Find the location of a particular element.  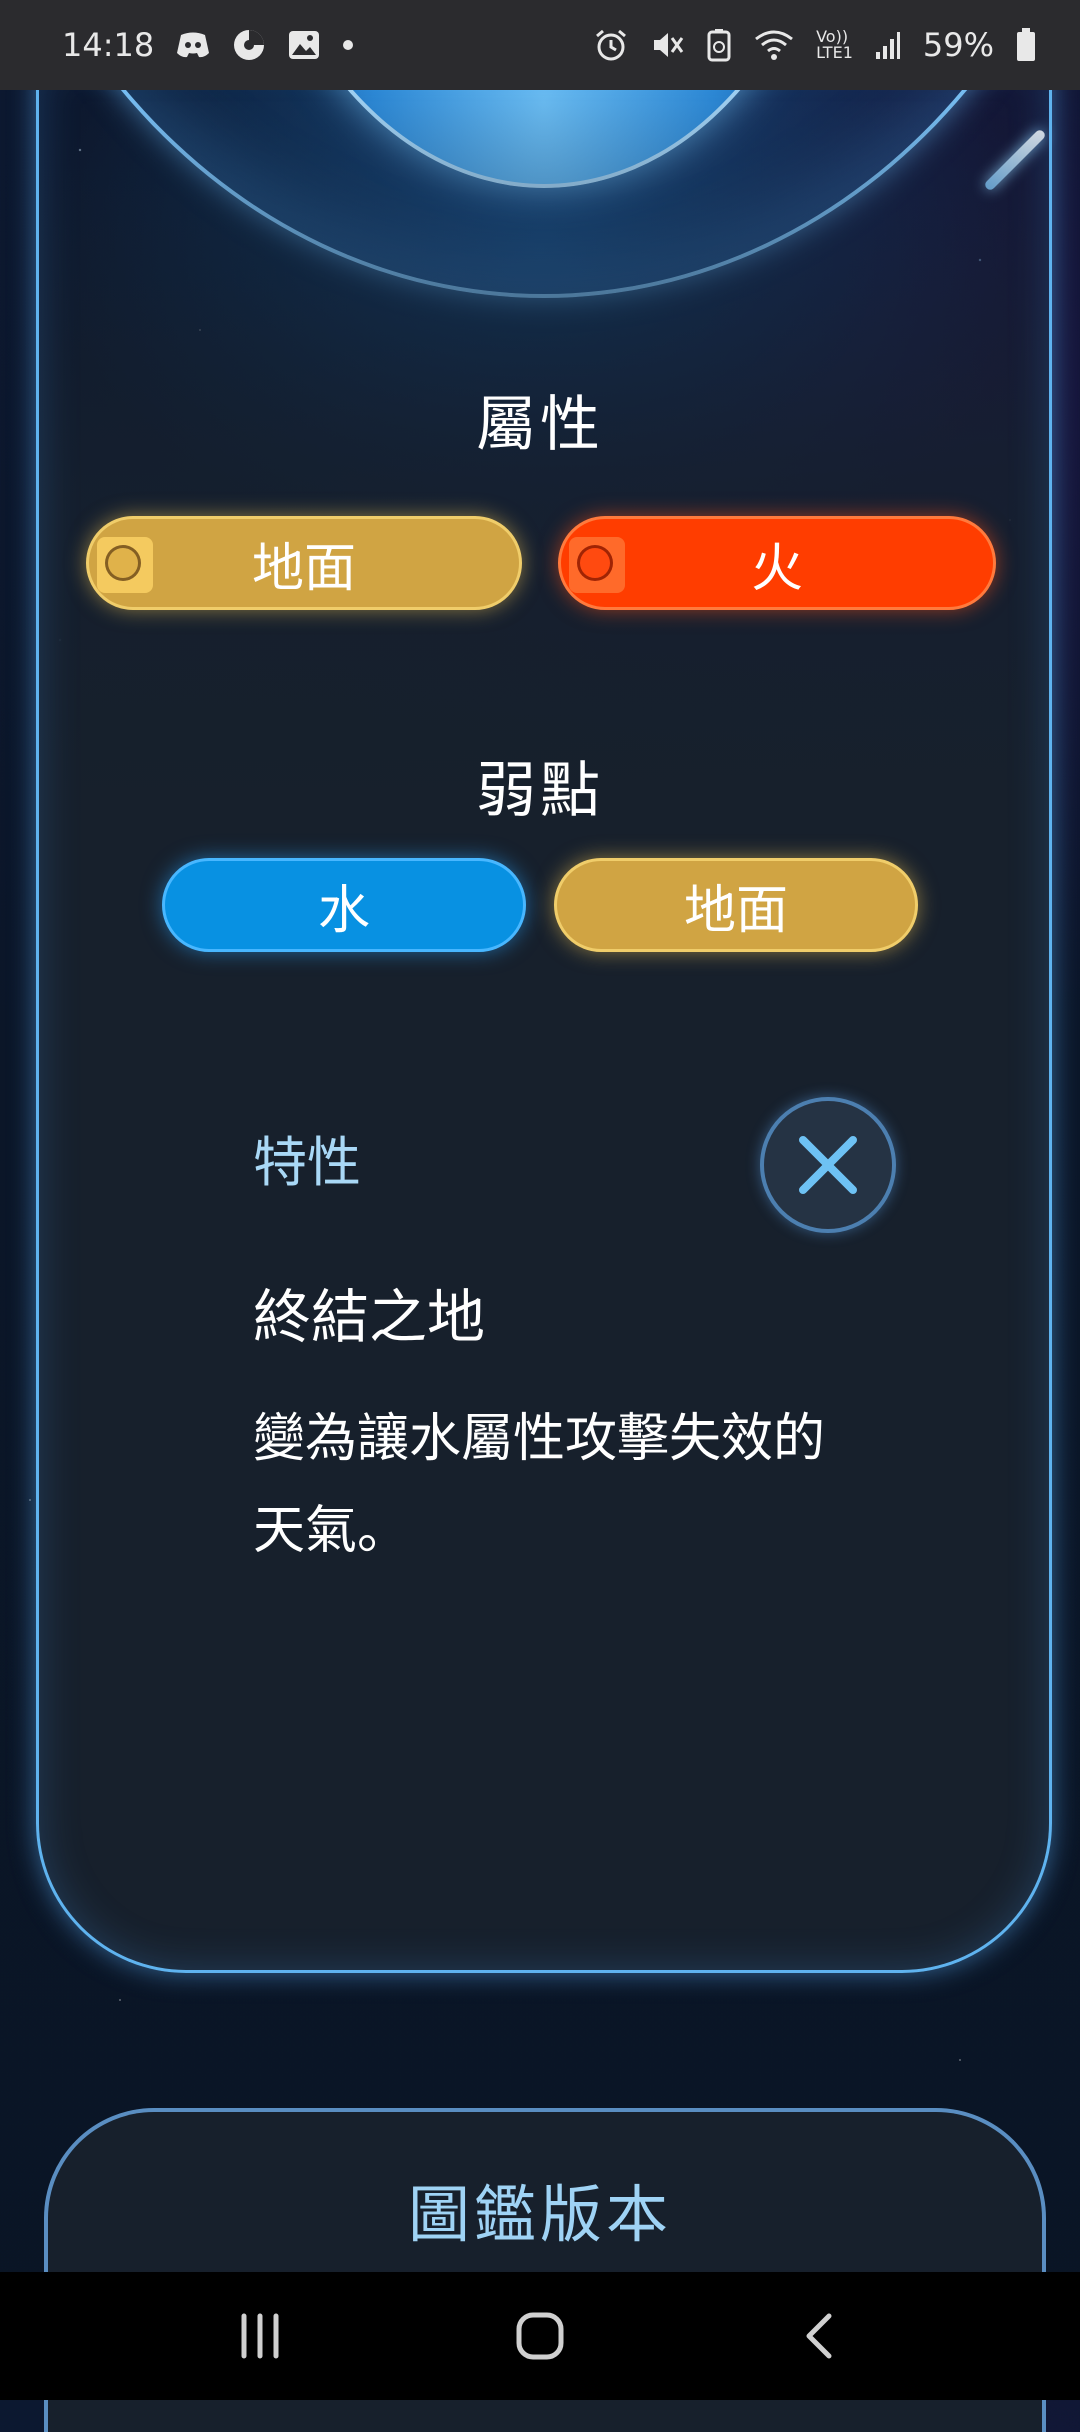

weakness-badge-water: 水 is located at coordinates (344, 905).